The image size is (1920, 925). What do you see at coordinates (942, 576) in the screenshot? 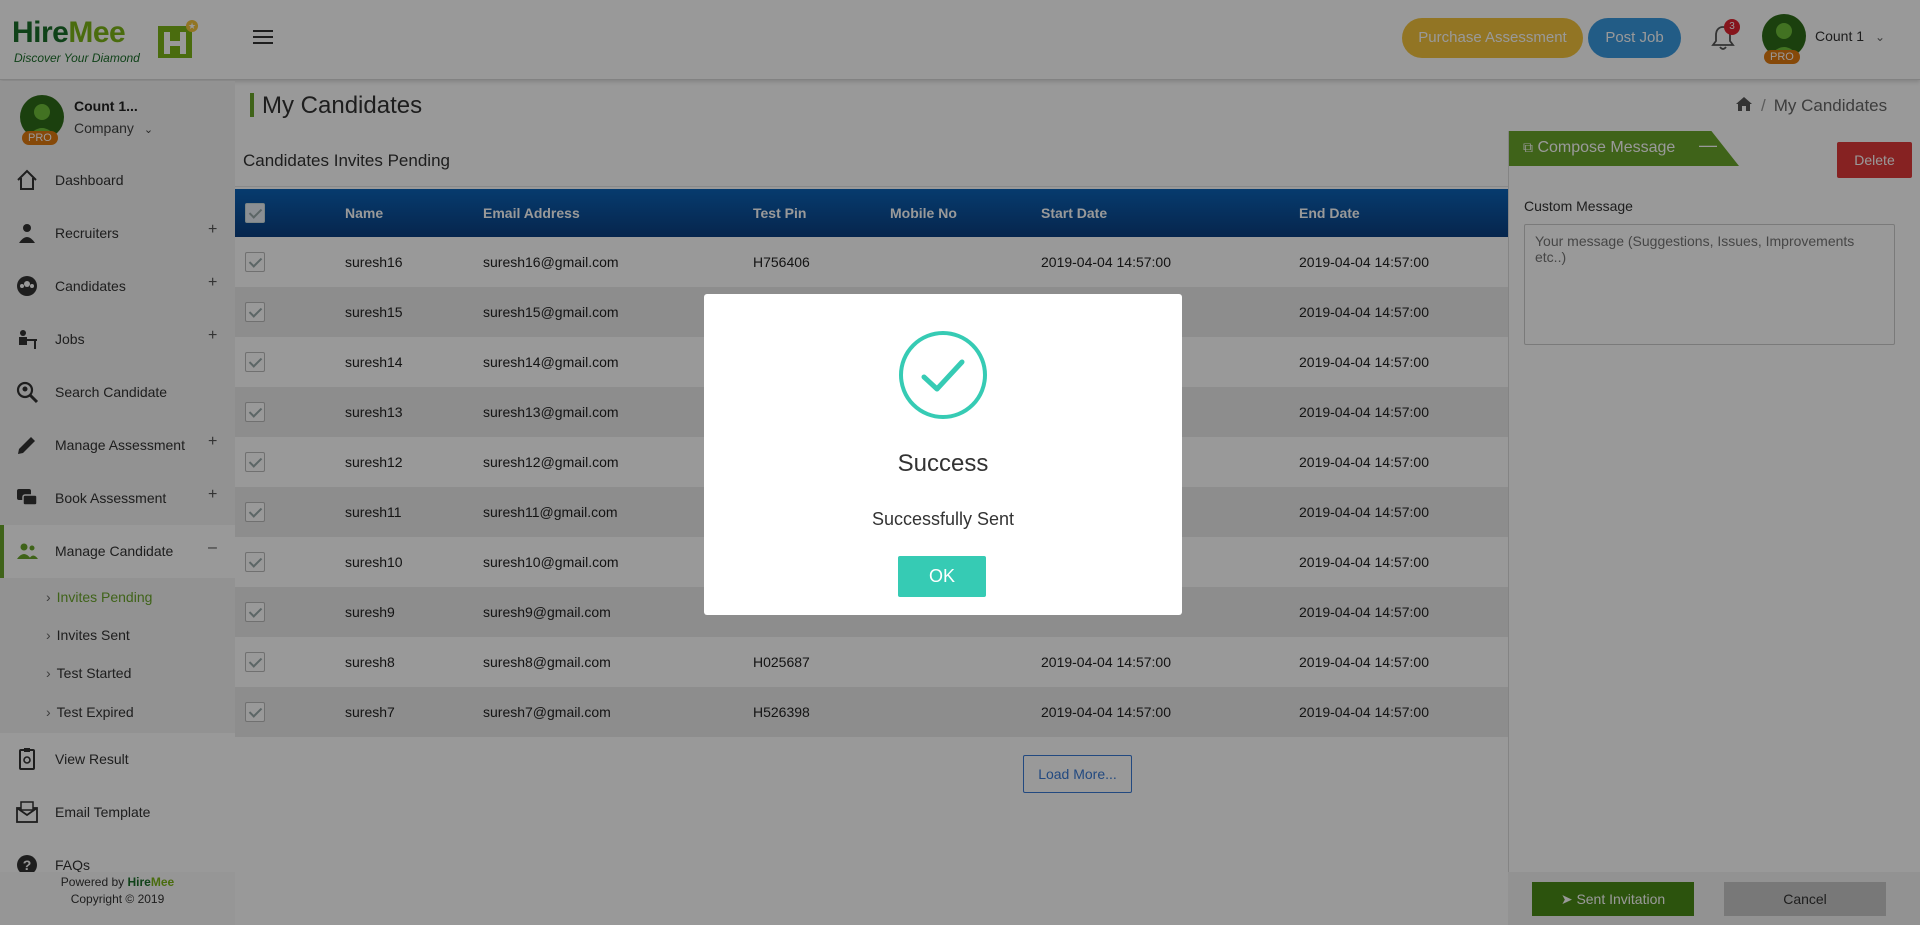
I see `ok-button: OK` at bounding box center [942, 576].